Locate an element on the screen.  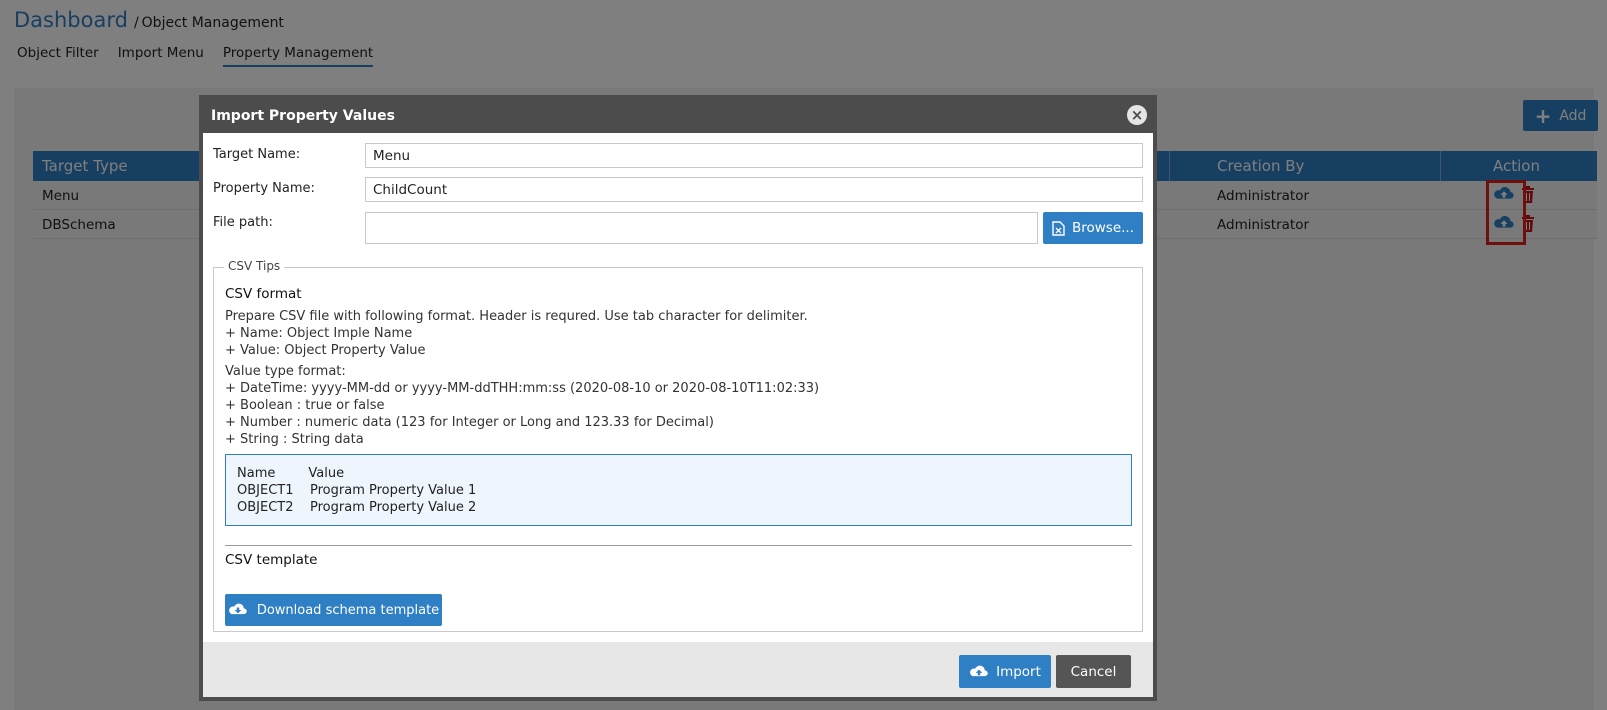
download-button-label: Download schema template is located at coordinates (348, 610).